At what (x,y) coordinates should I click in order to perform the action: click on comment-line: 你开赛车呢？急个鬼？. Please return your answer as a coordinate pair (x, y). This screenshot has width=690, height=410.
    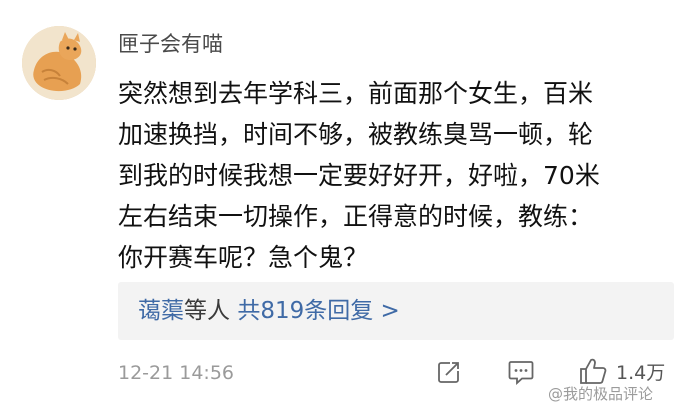
    Looking at the image, I should click on (243, 257).